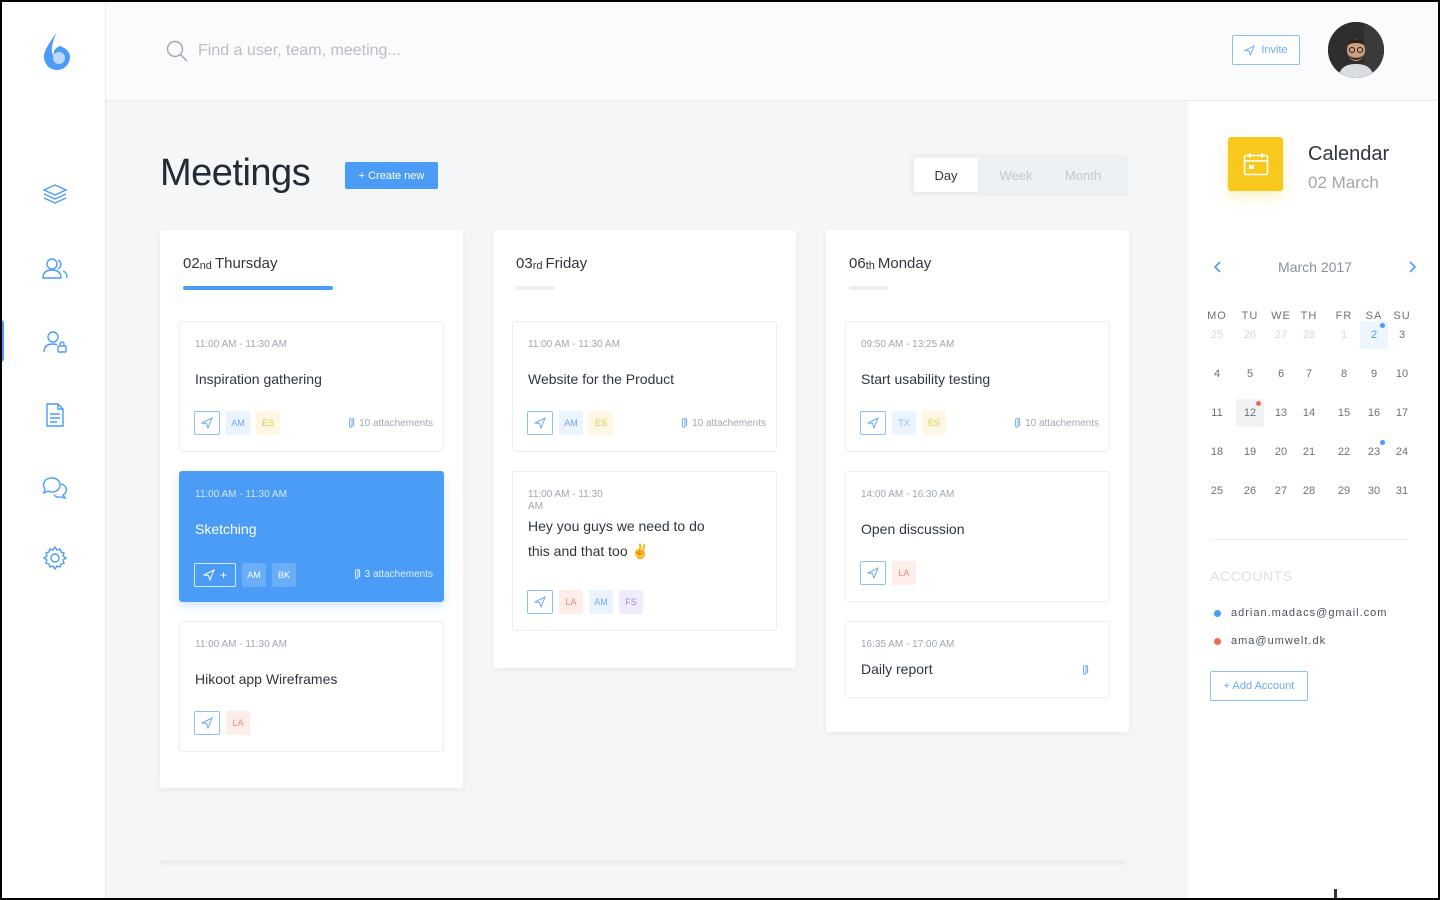 Image resolution: width=1440 pixels, height=900 pixels. Describe the element at coordinates (1281, 374) in the screenshot. I see `calendar-day: 6` at that location.